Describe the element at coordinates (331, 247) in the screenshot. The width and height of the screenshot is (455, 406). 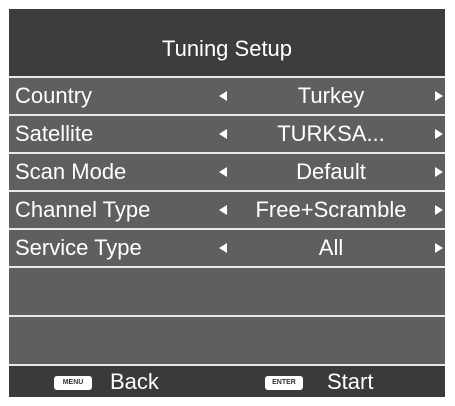
I see `setting-value: All` at that location.